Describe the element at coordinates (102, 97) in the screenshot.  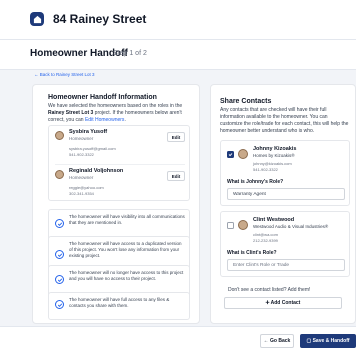
I see `handoff-info-title: Homeowner Handoff Information` at that location.